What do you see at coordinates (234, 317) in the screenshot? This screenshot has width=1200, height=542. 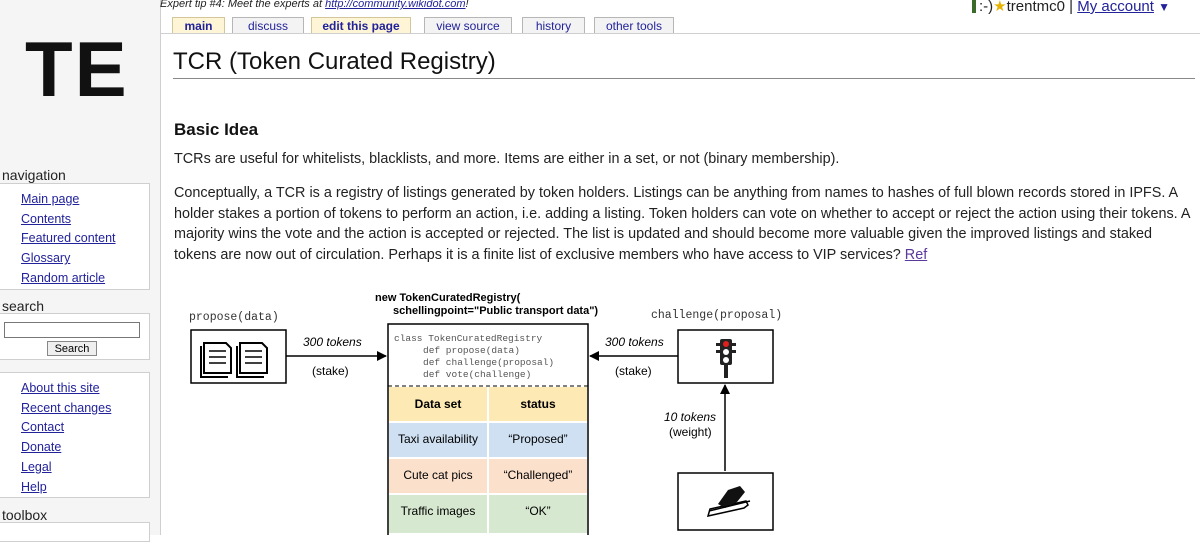 I see `propose-label: propose(data)` at bounding box center [234, 317].